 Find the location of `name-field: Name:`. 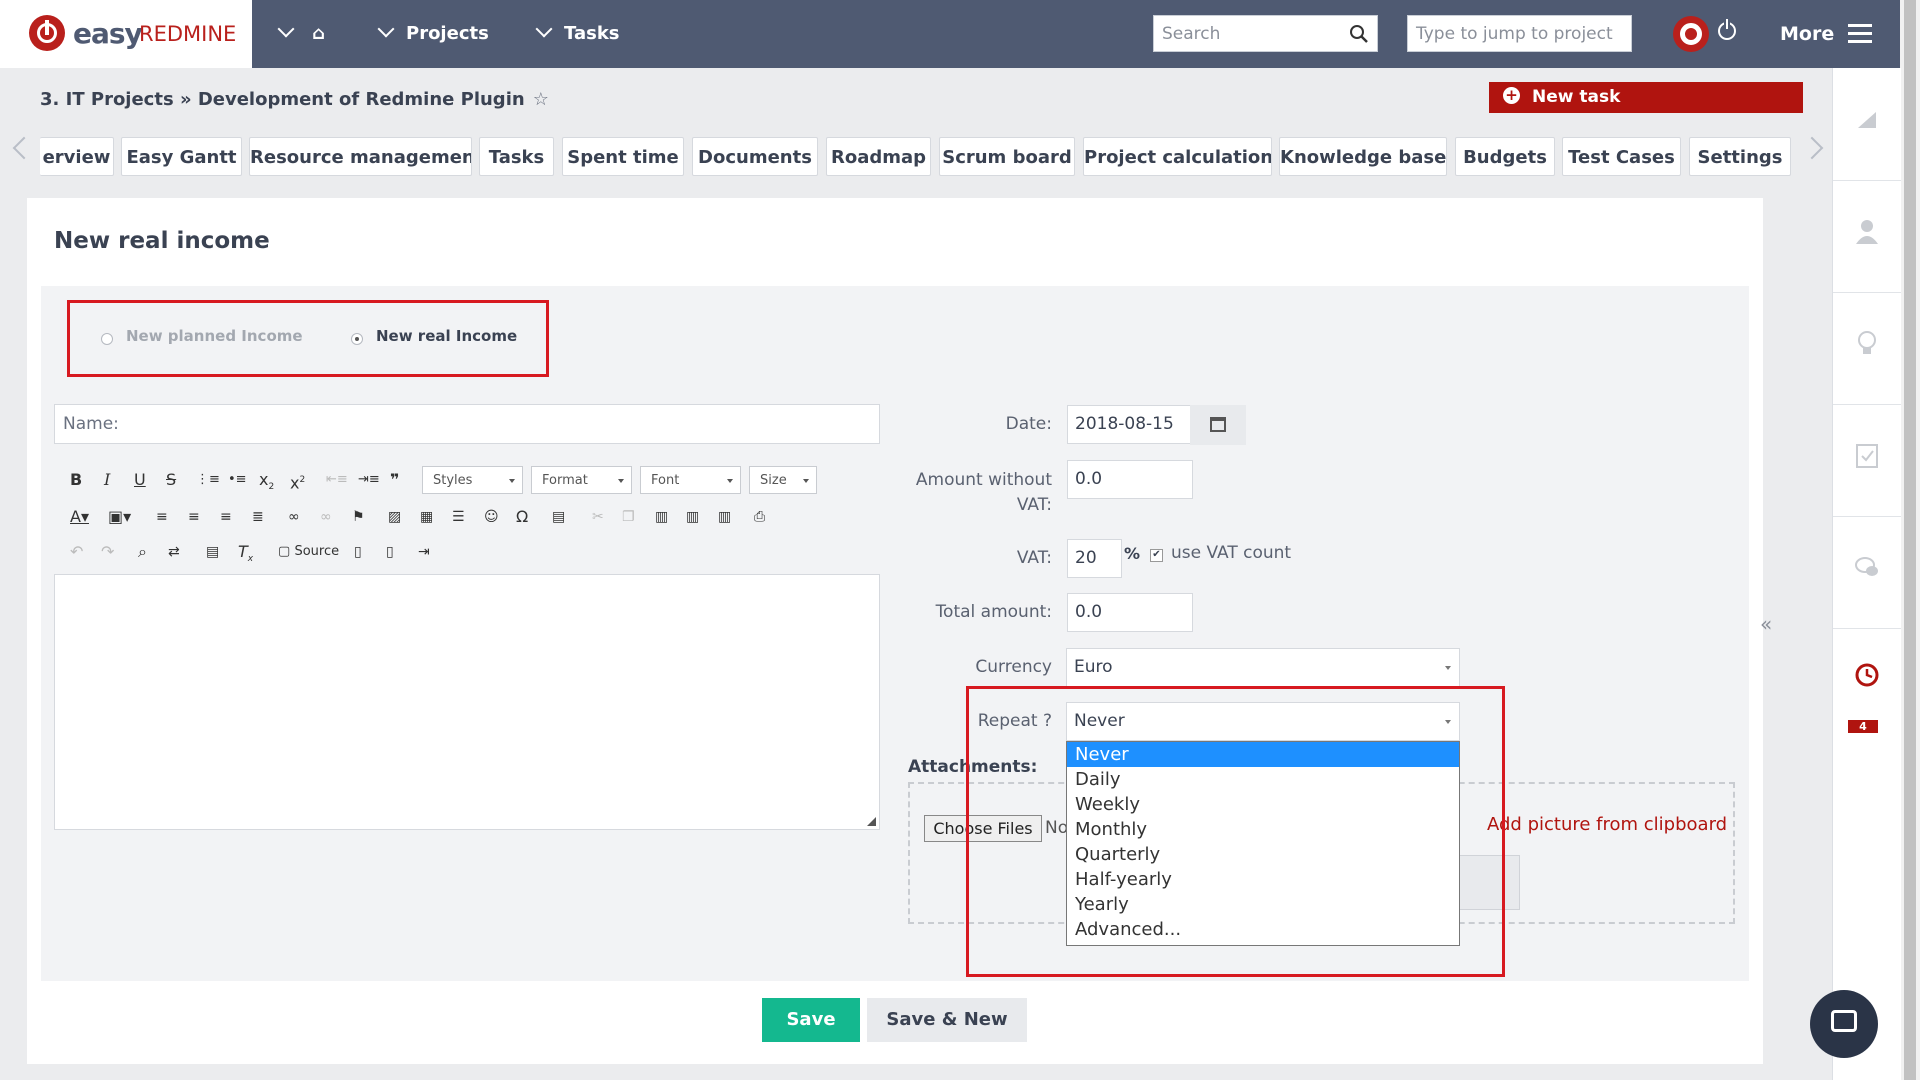

name-field: Name: is located at coordinates (467, 424).